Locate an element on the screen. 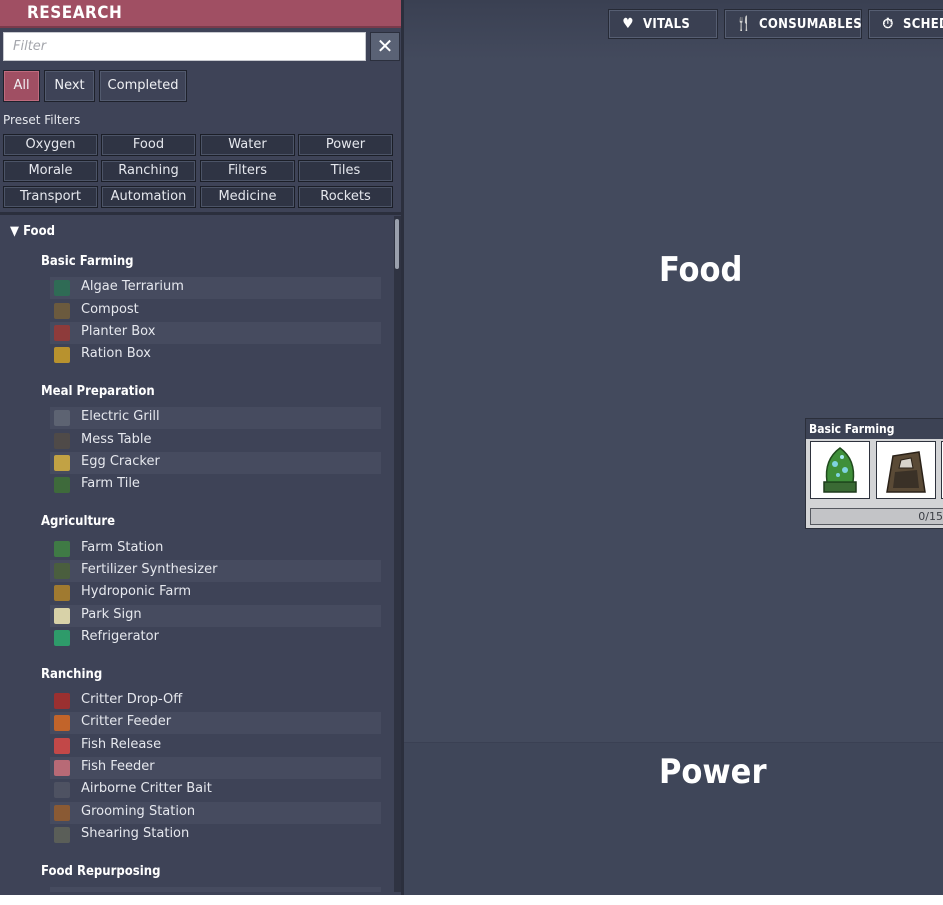 This screenshot has height=905, width=943. list-item-label: Shearing Station is located at coordinates (135, 833).